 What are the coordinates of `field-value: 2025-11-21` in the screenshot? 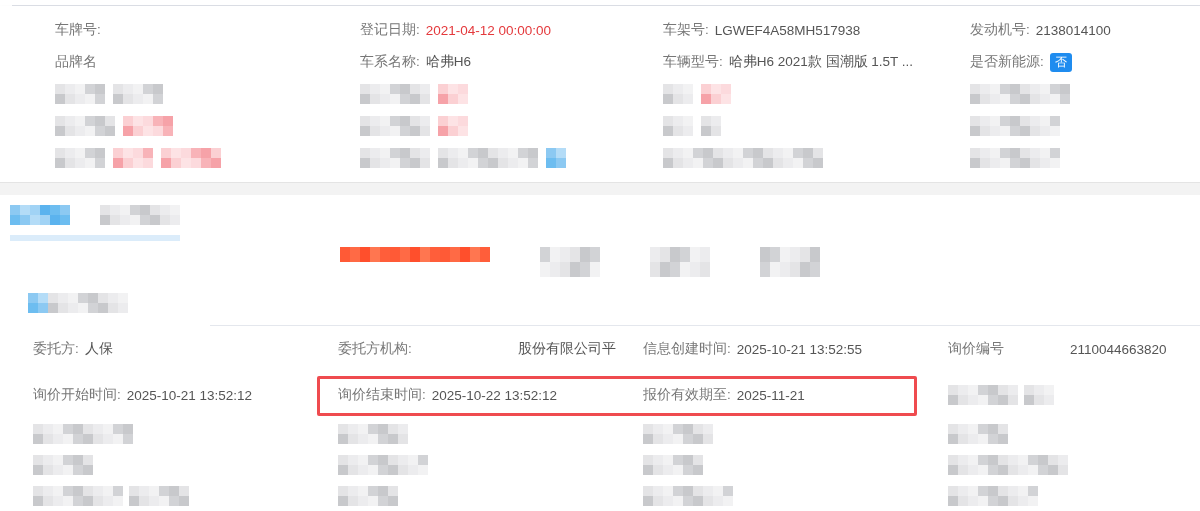 It's located at (770, 395).